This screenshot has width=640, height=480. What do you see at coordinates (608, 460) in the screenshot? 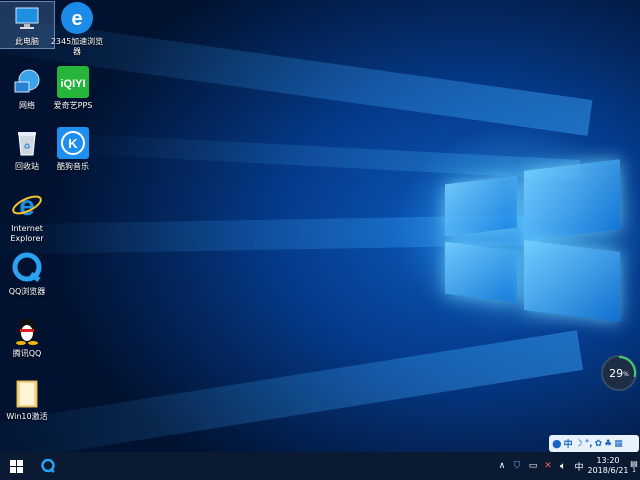
I see `clock-time: 13:20` at bounding box center [608, 460].